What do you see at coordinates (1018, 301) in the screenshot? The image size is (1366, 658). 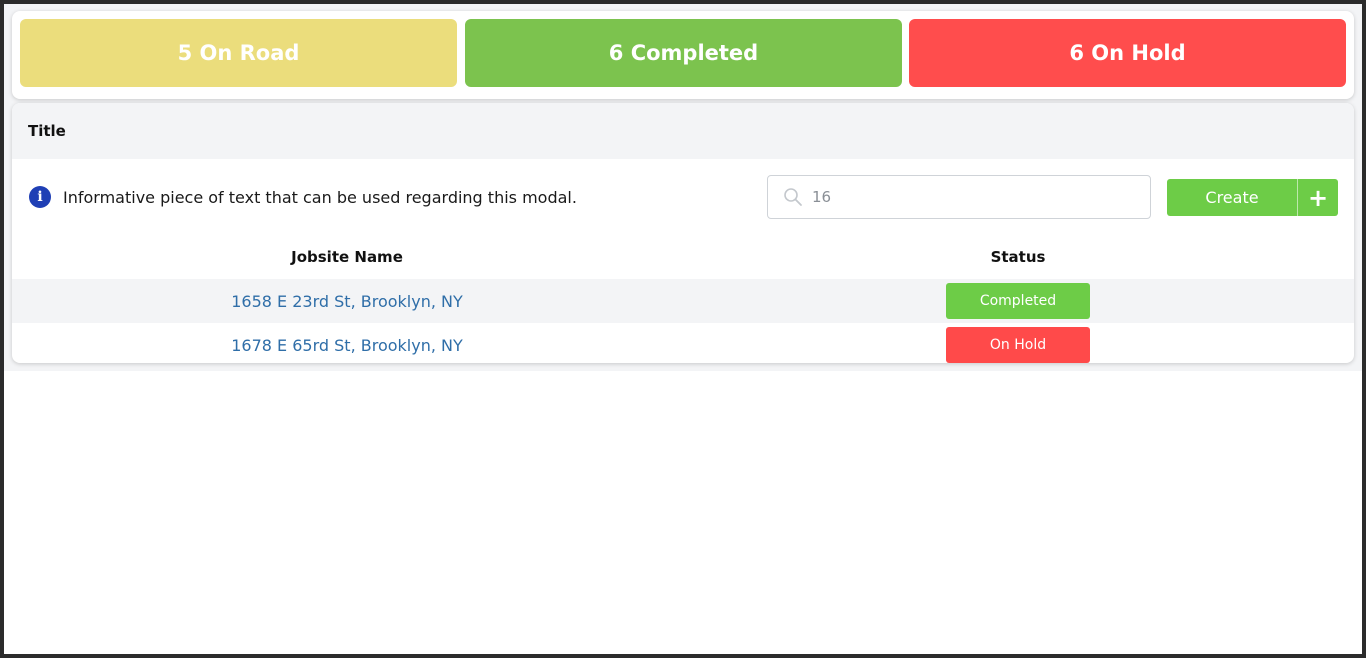 I see `status-badge: Completed` at bounding box center [1018, 301].